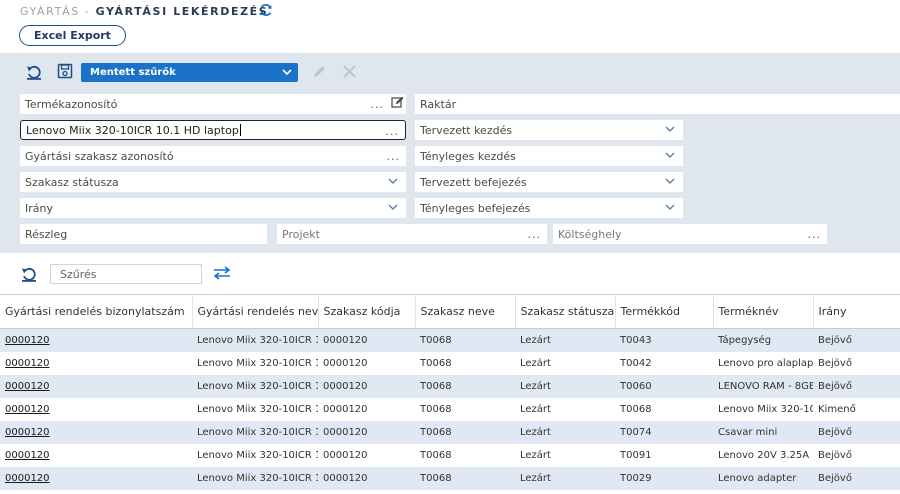 The height and width of the screenshot is (494, 900). Describe the element at coordinates (856, 409) in the screenshot. I see `table-cell: Kimenő` at that location.